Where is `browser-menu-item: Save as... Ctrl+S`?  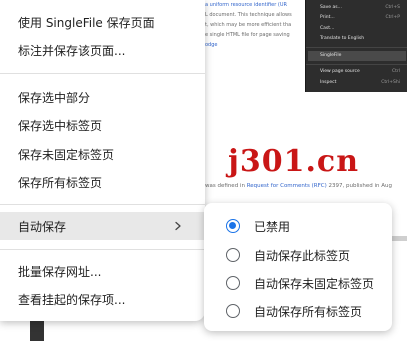
browser-menu-item: Save as... Ctrl+S is located at coordinates (360, 7).